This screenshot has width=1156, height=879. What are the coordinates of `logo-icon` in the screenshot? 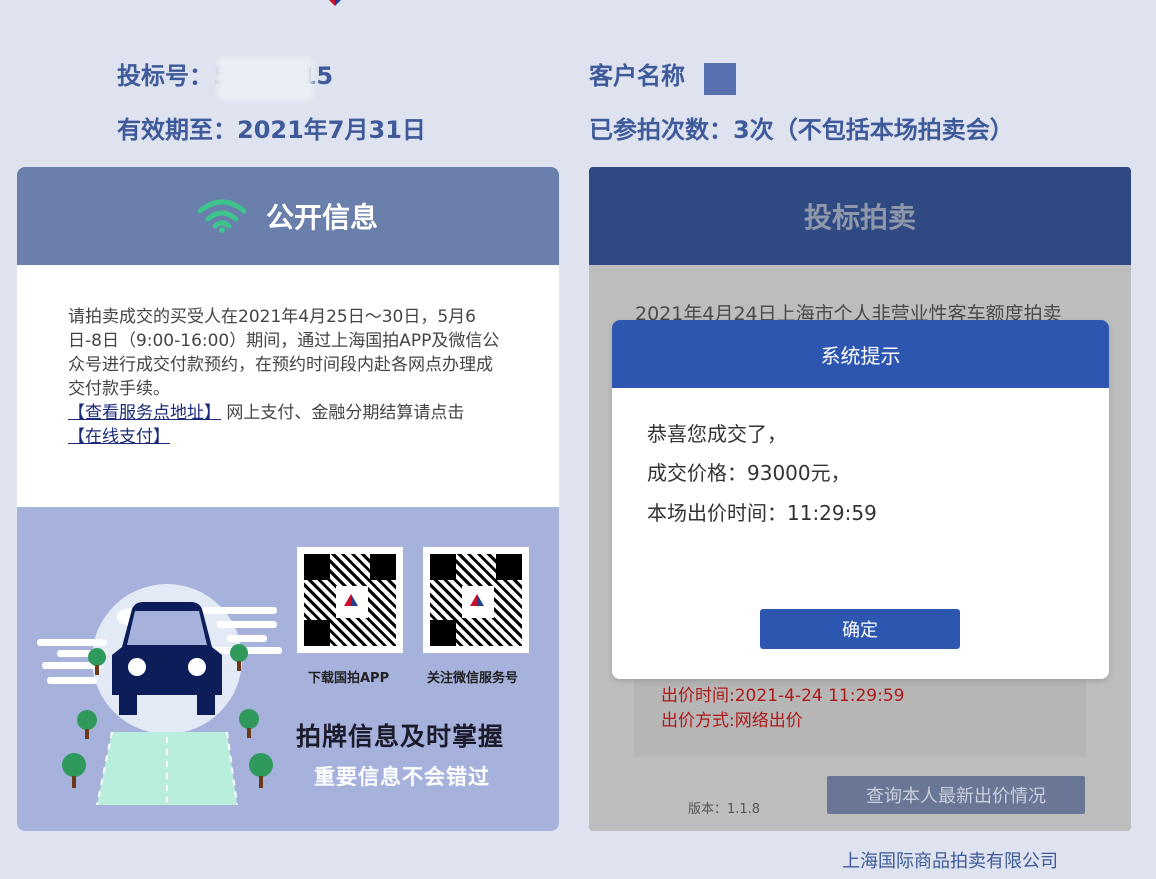 It's located at (335, 3).